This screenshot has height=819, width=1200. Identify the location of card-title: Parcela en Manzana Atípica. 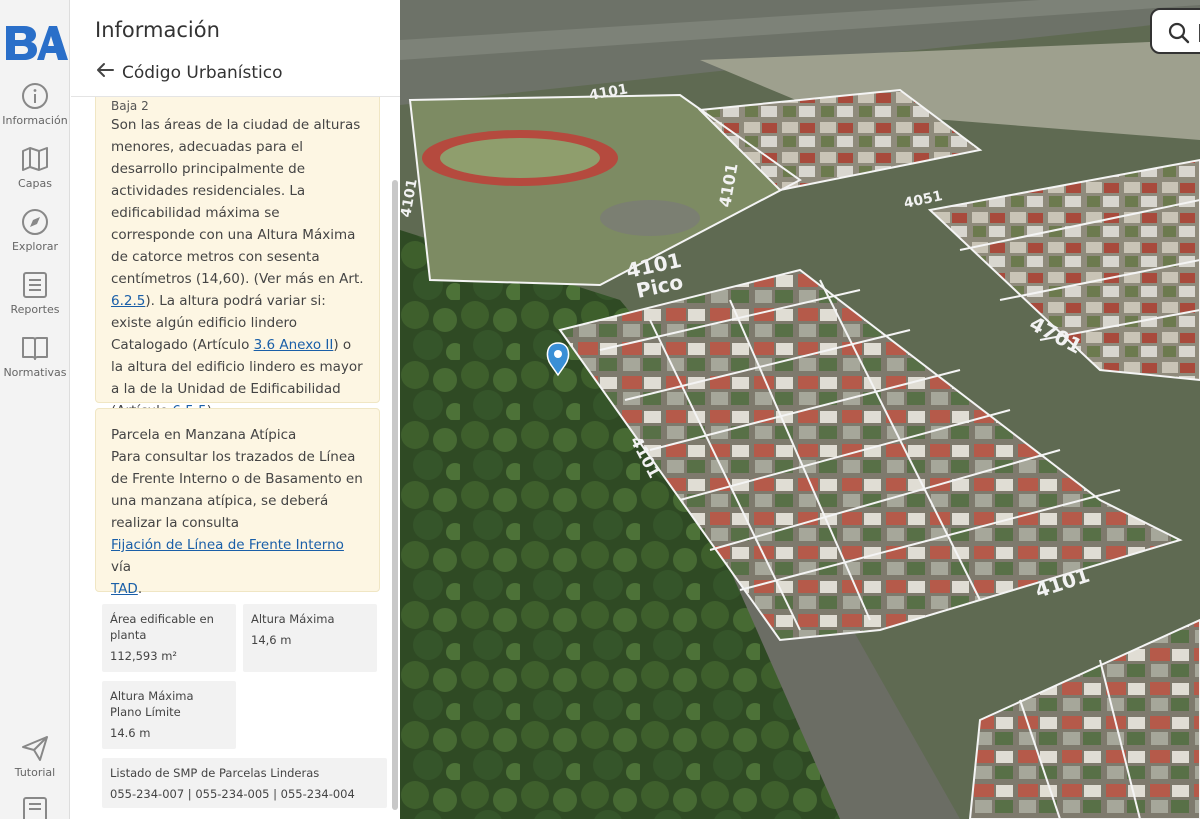
(204, 435).